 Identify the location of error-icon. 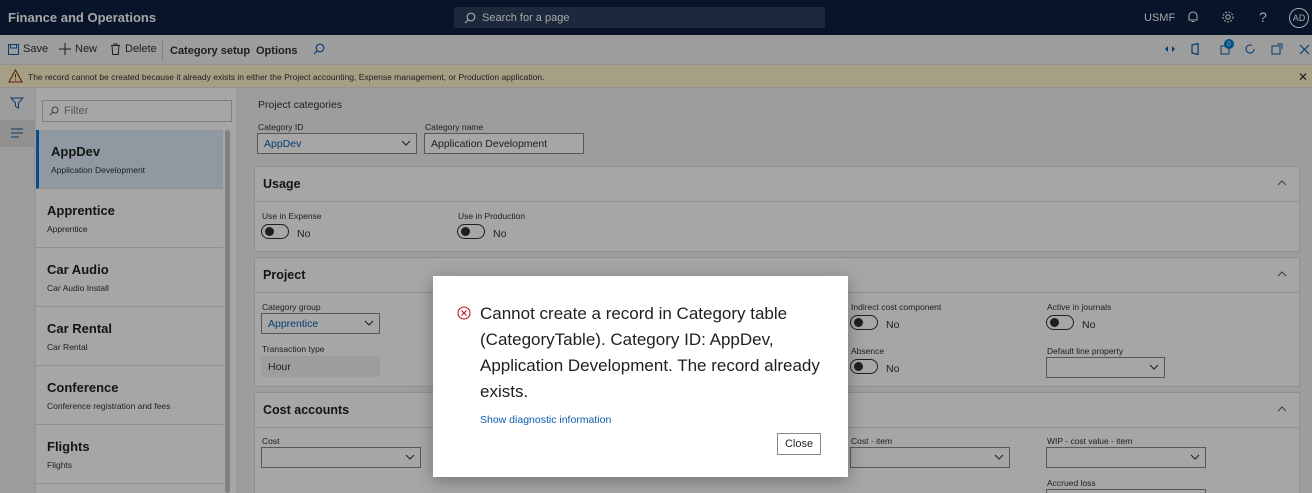
(464, 313).